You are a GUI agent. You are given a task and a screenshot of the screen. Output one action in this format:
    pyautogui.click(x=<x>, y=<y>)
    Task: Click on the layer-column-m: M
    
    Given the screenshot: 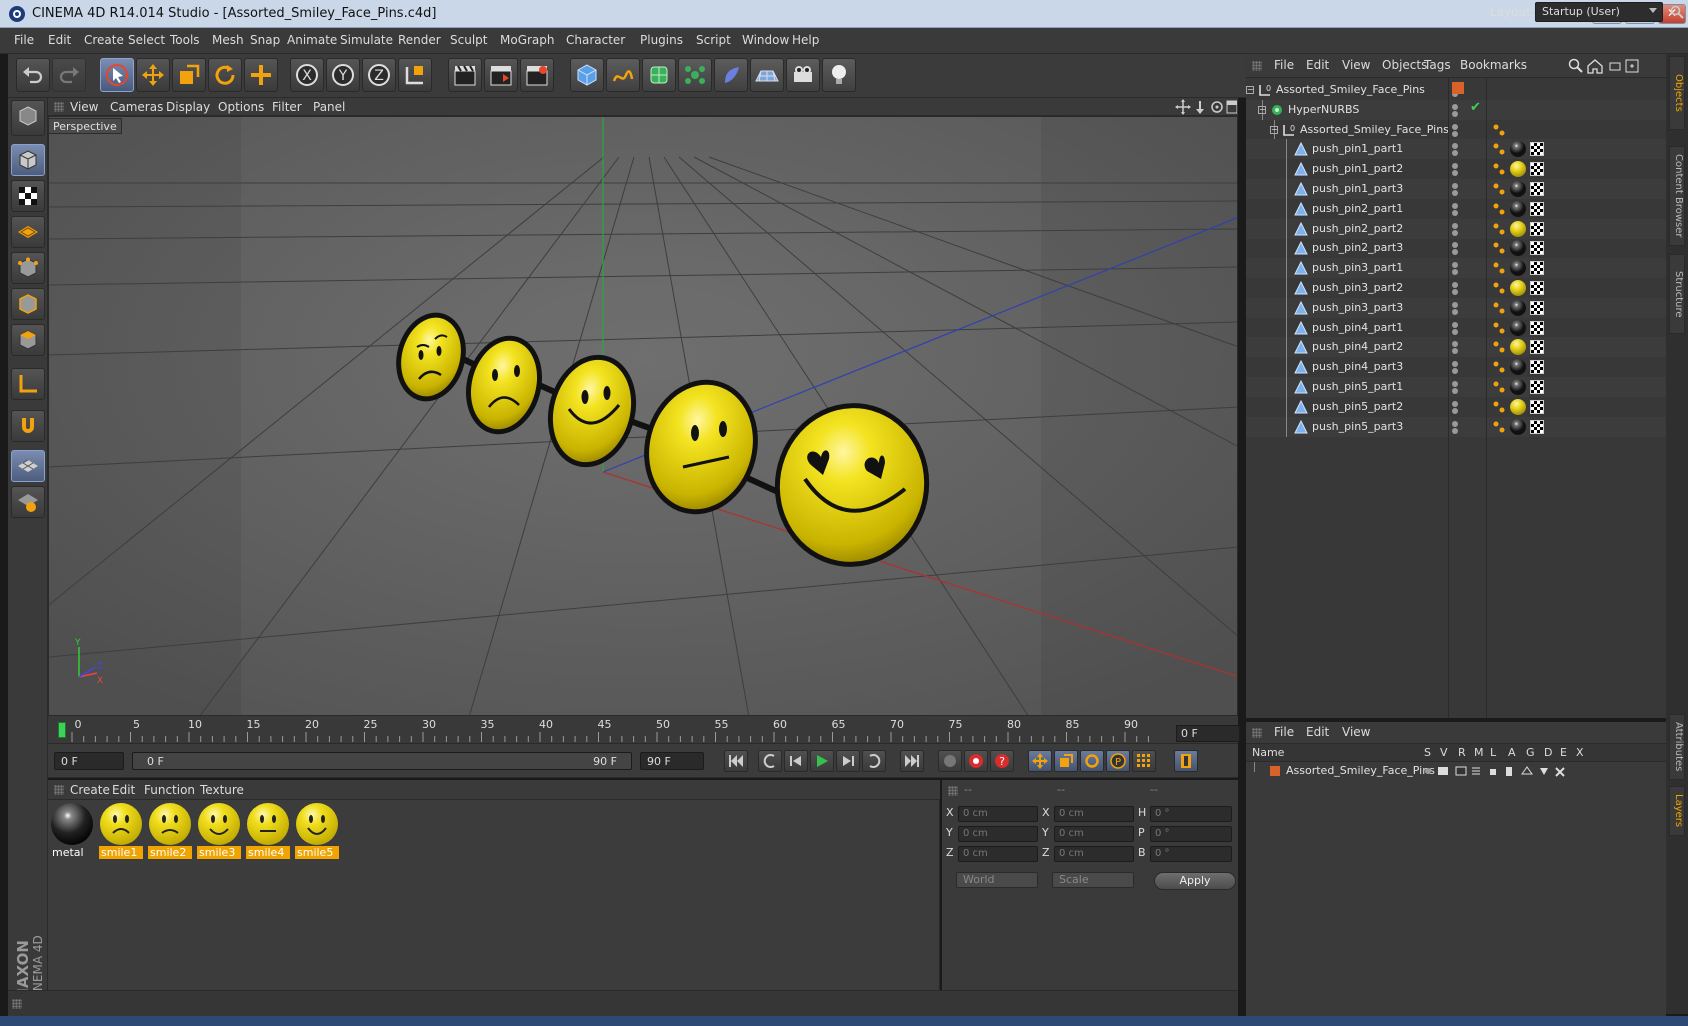 What is the action you would take?
    pyautogui.click(x=1479, y=752)
    